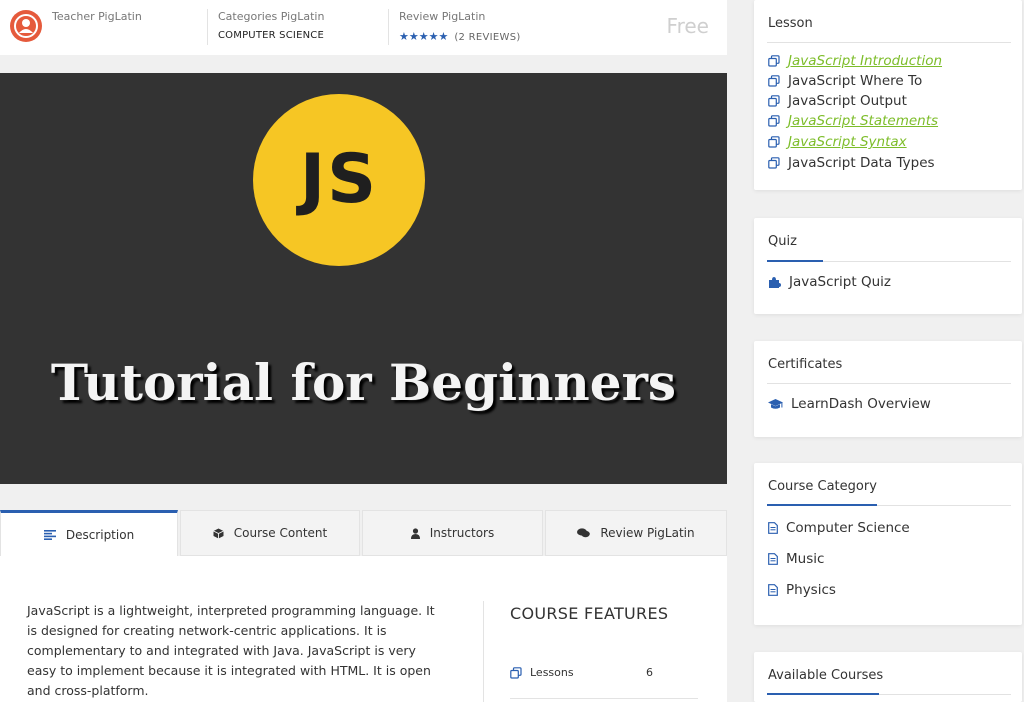 The height and width of the screenshot is (702, 1024). Describe the element at coordinates (584, 533) in the screenshot. I see `comments-icon` at that location.